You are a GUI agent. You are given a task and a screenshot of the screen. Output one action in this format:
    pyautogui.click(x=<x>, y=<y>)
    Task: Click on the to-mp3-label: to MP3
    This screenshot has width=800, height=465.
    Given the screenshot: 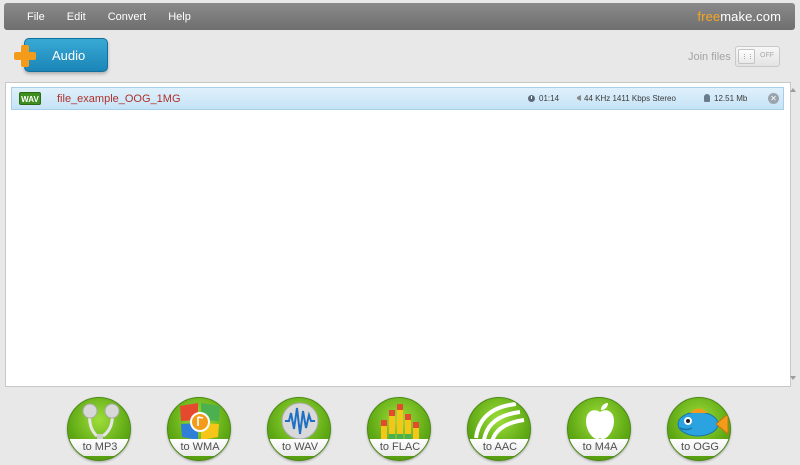 What is the action you would take?
    pyautogui.click(x=99, y=447)
    